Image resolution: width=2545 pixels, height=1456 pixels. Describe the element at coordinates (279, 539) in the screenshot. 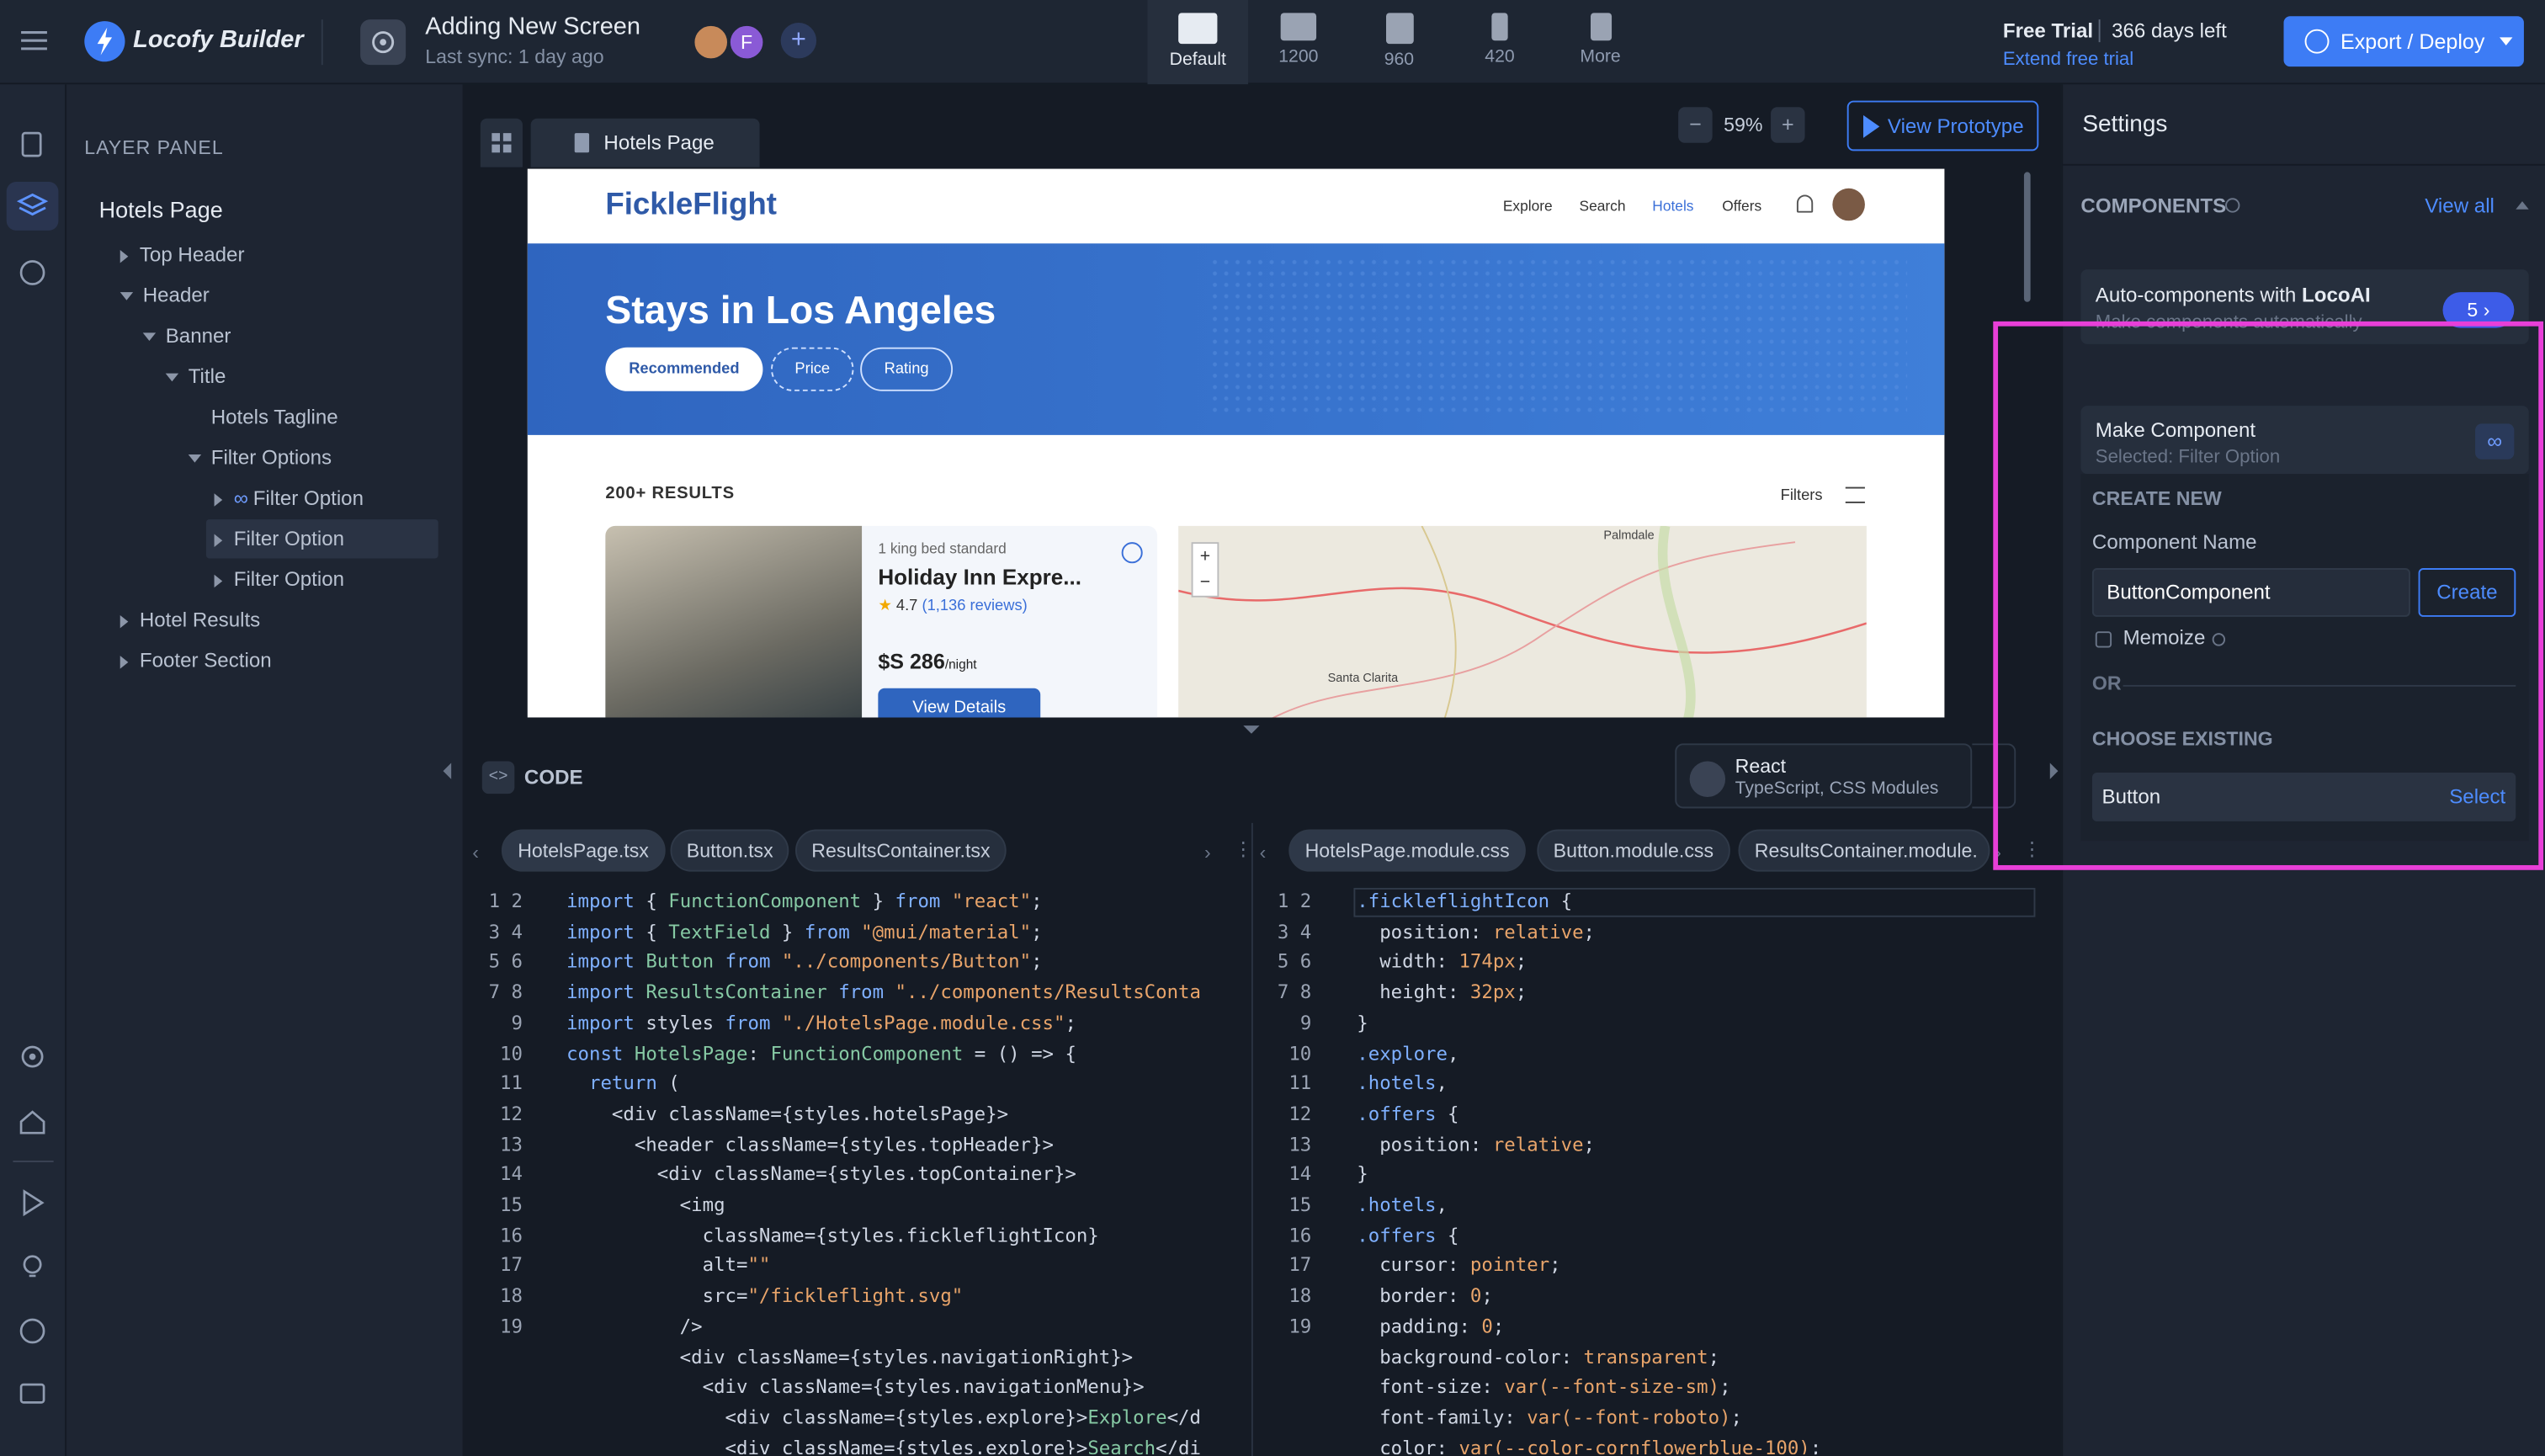

I see `layer-item-filter-option-2: Filter Option` at that location.